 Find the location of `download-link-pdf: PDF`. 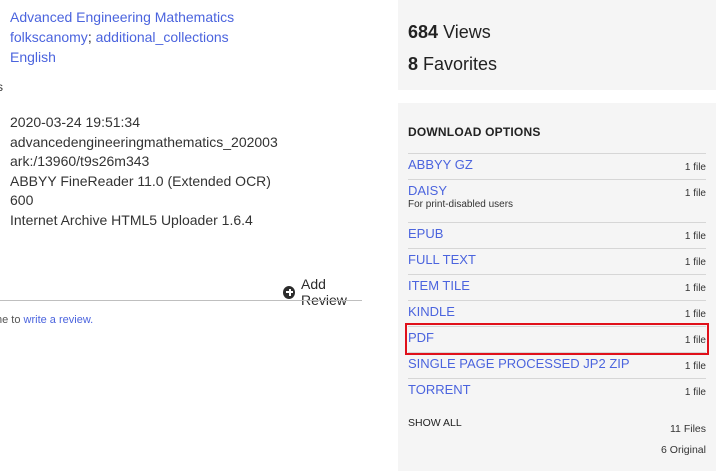

download-link-pdf: PDF is located at coordinates (557, 337).